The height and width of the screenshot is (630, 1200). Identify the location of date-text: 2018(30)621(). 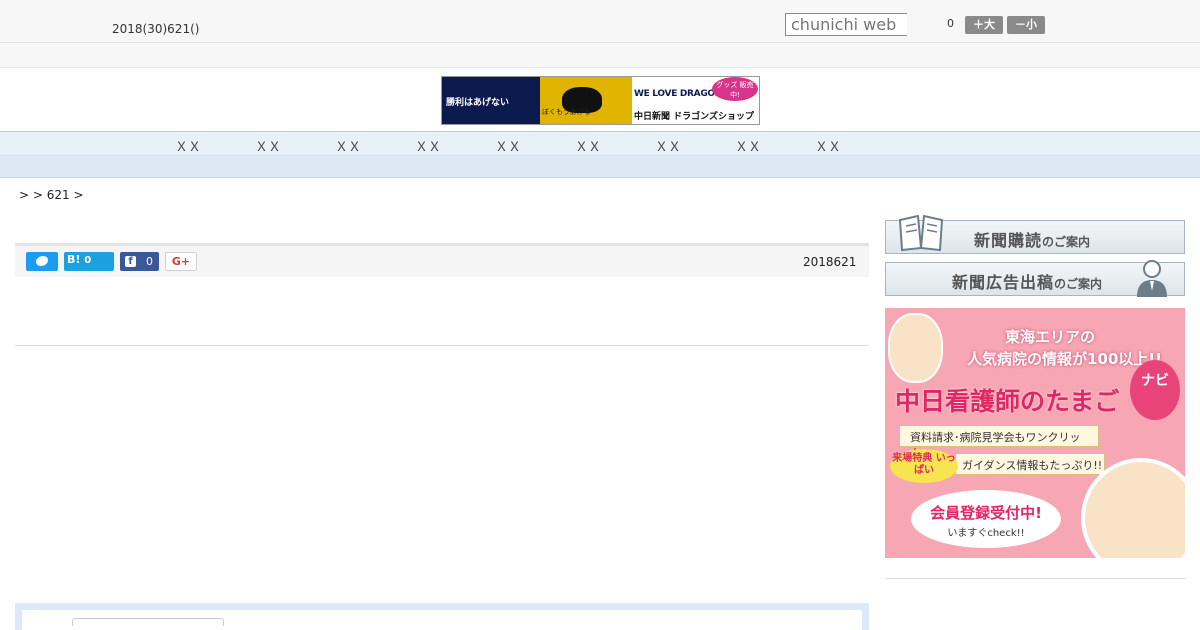
(156, 29).